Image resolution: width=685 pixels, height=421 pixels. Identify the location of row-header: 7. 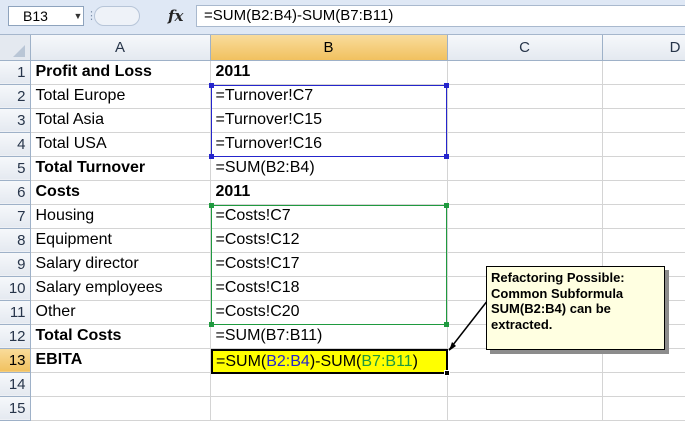
(15, 216).